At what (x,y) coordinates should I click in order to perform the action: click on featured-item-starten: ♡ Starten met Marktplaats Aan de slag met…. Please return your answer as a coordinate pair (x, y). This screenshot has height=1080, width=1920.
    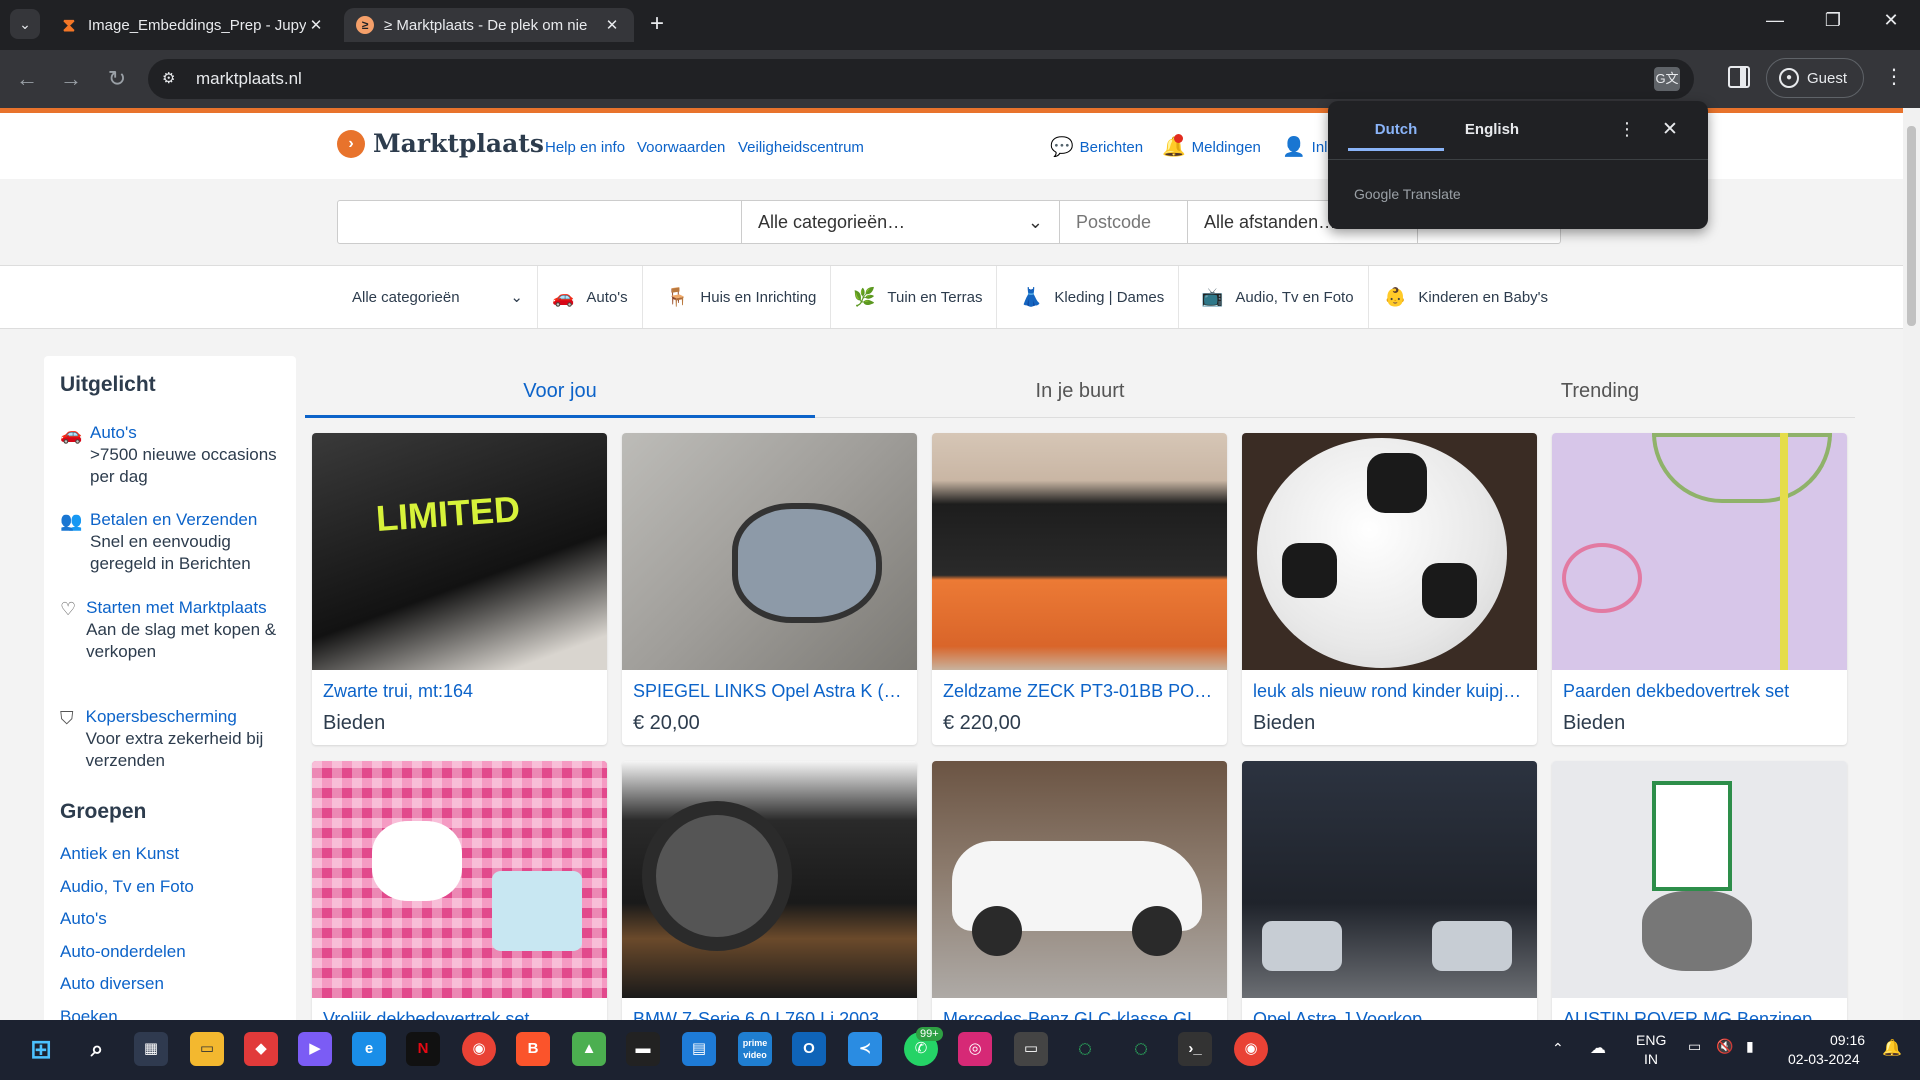
    Looking at the image, I should click on (175, 630).